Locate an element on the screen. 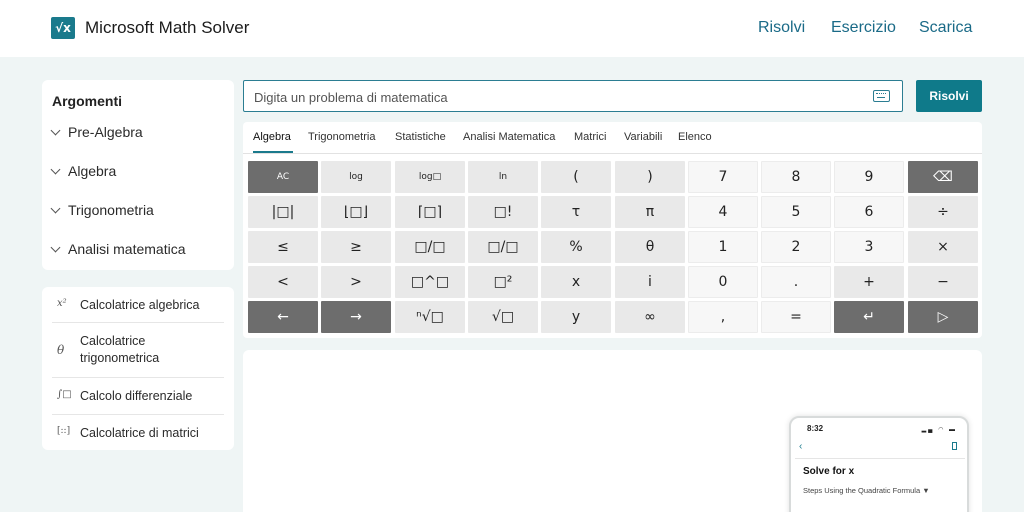 This screenshot has height=512, width=1024. calculator-algebra-link: x² Calcolatrice algebrica is located at coordinates (138, 305).